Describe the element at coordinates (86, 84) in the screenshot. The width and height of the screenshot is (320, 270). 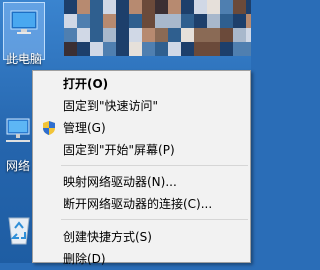
I see `menu-item-label: 打开(O)` at that location.